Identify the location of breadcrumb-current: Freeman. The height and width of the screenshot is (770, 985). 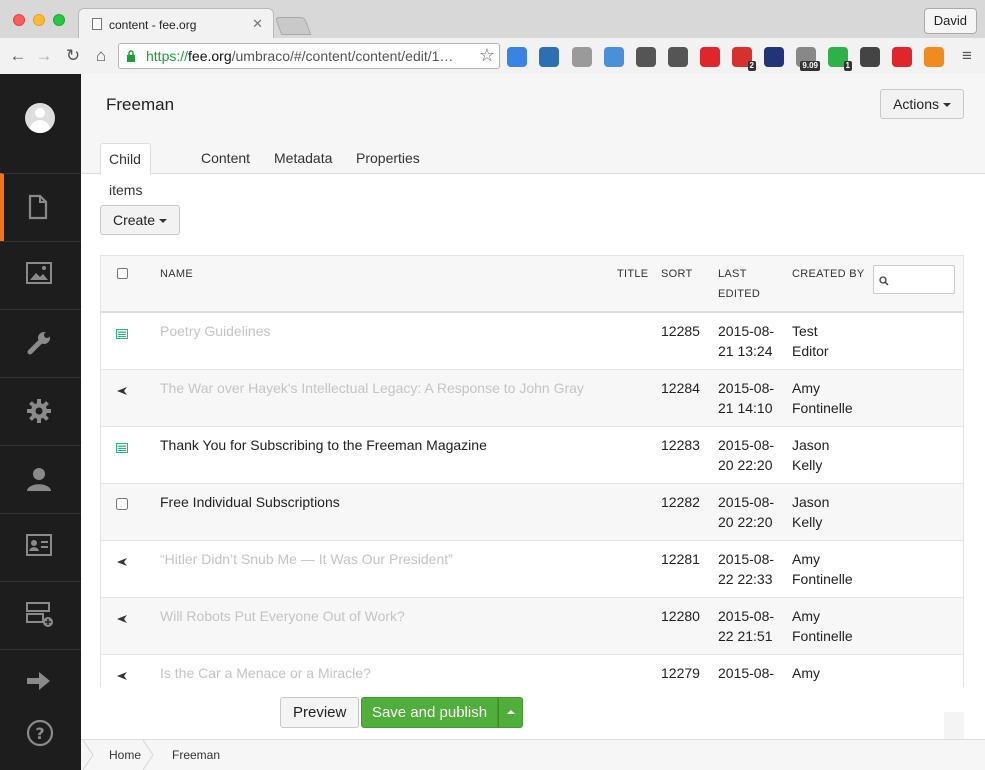
(196, 755).